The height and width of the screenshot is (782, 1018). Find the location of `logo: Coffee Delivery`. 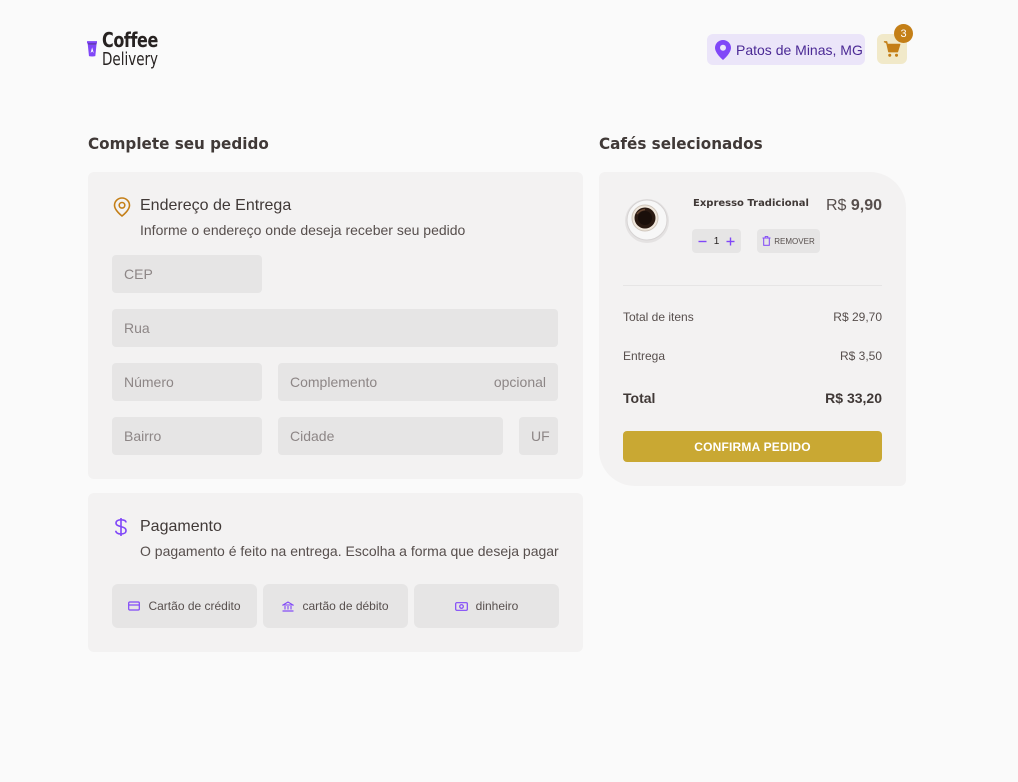

logo: Coffee Delivery is located at coordinates (132, 49).